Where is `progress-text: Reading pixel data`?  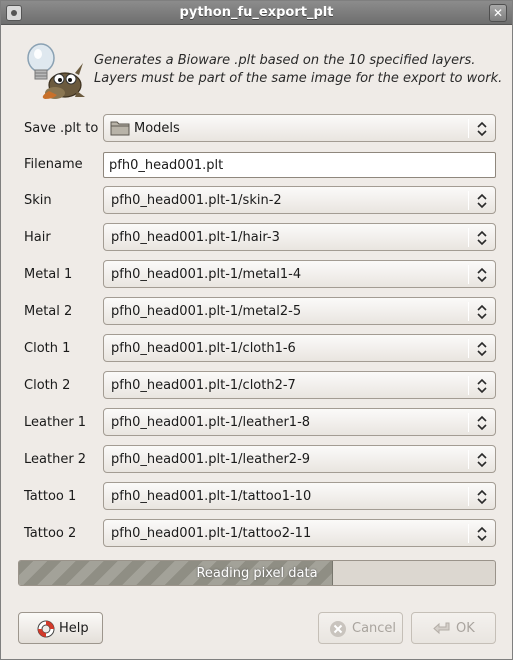 progress-text: Reading pixel data is located at coordinates (257, 573).